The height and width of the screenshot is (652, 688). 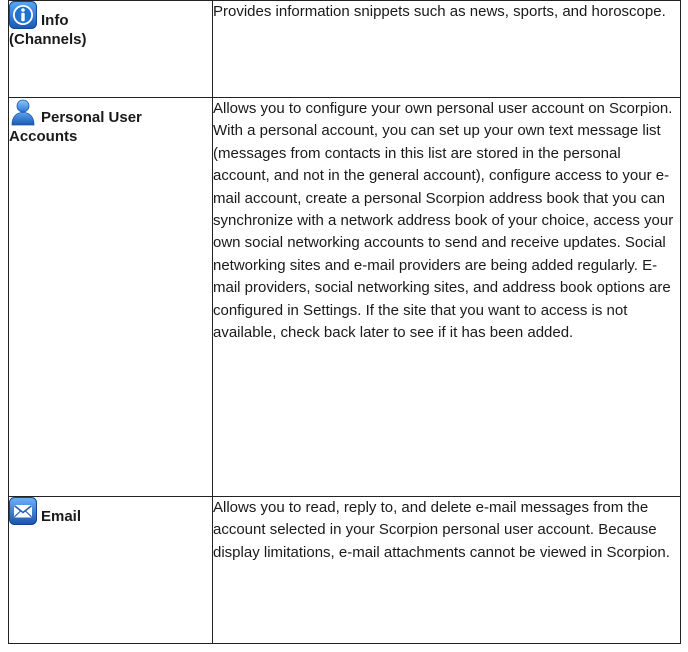 What do you see at coordinates (23, 15) in the screenshot?
I see `info-icon` at bounding box center [23, 15].